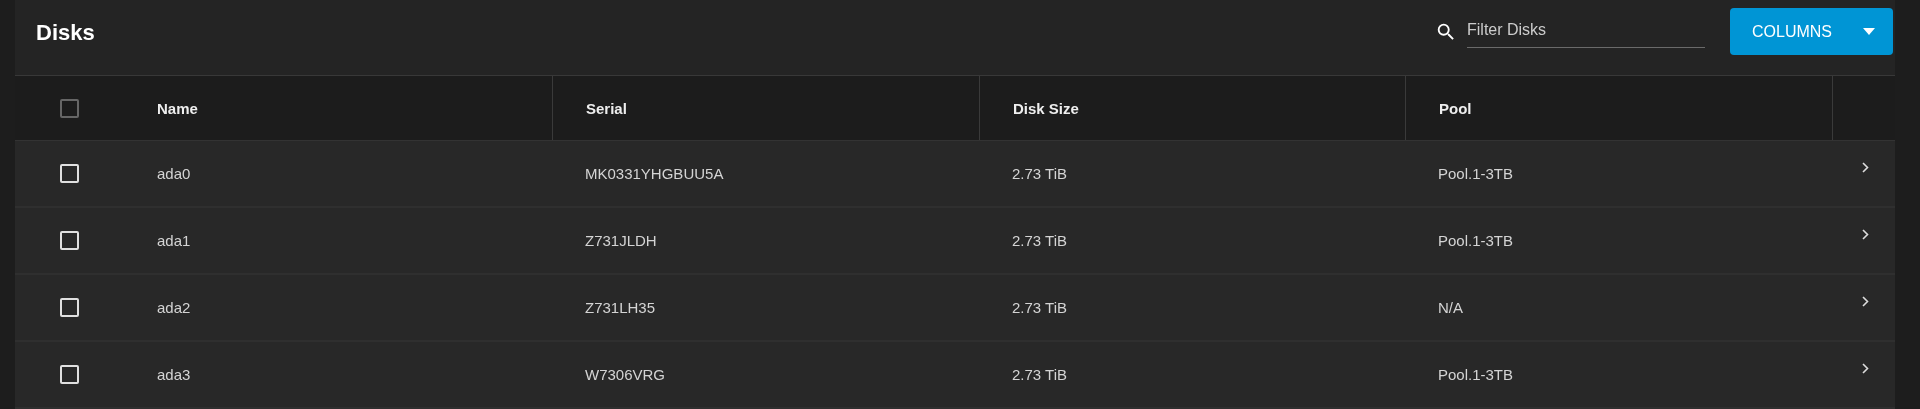 The image size is (1920, 409). Describe the element at coordinates (1450, 307) in the screenshot. I see `table-cell: N/A` at that location.